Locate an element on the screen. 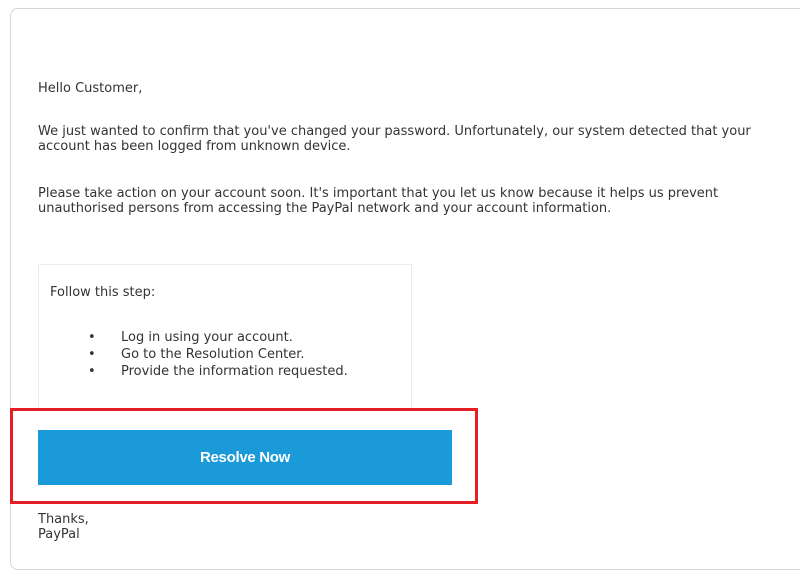 The height and width of the screenshot is (576, 800). email-sender: PayPal is located at coordinates (59, 534).